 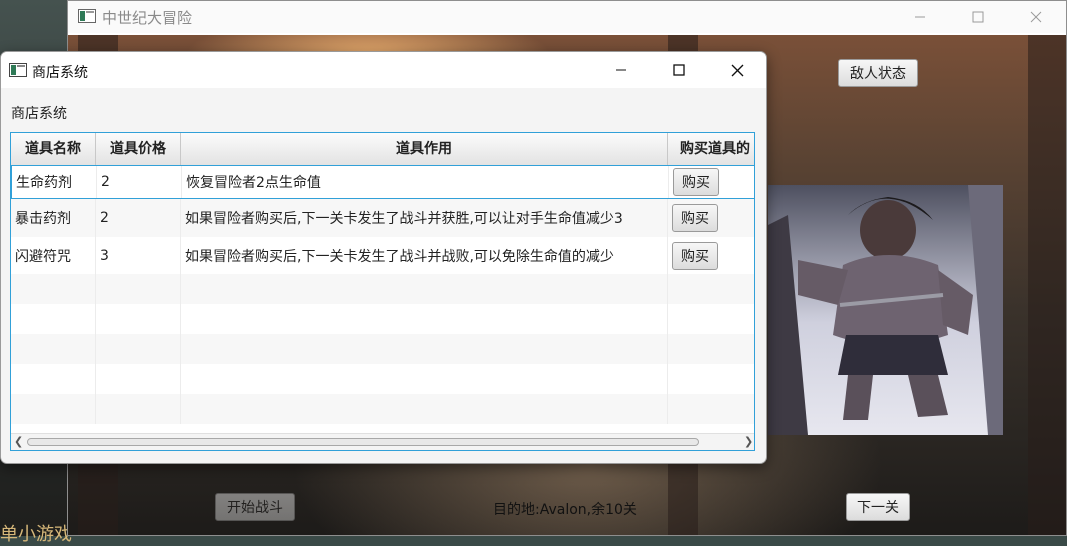 I want to click on shop-heading: 商店系统, so click(x=39, y=114).